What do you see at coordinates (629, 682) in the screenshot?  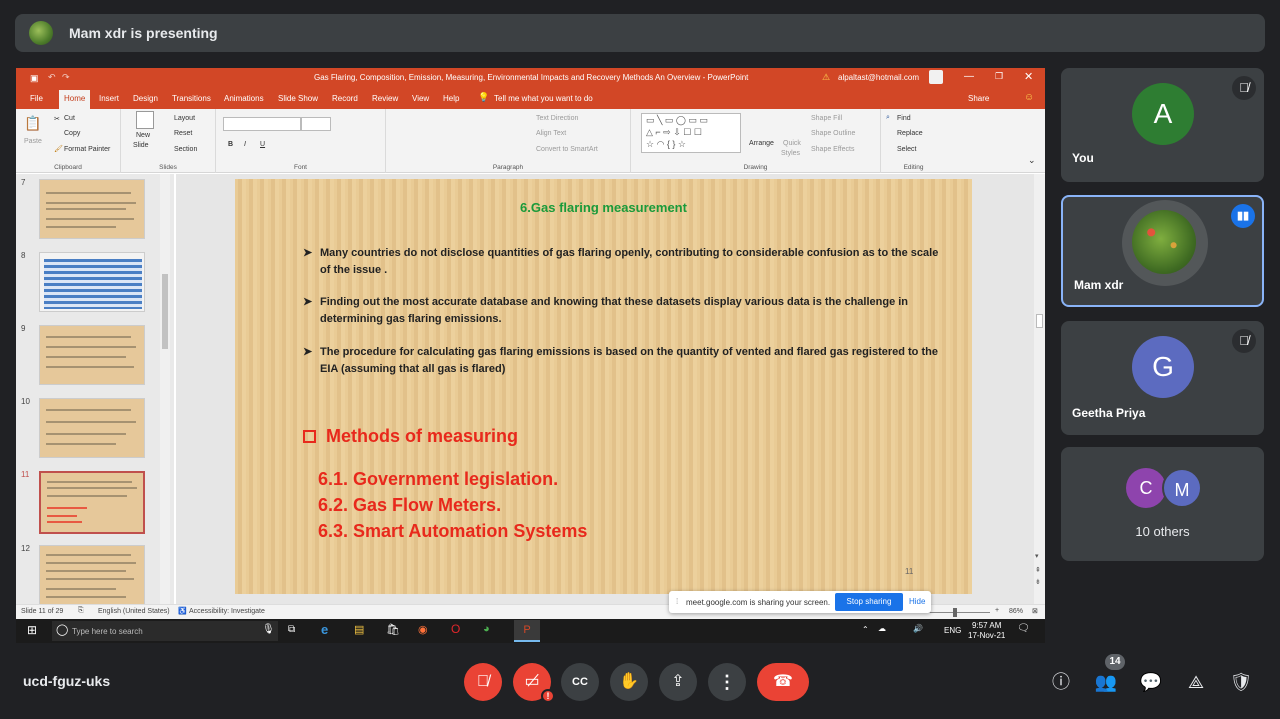 I see `raise-hand-button: ✋` at bounding box center [629, 682].